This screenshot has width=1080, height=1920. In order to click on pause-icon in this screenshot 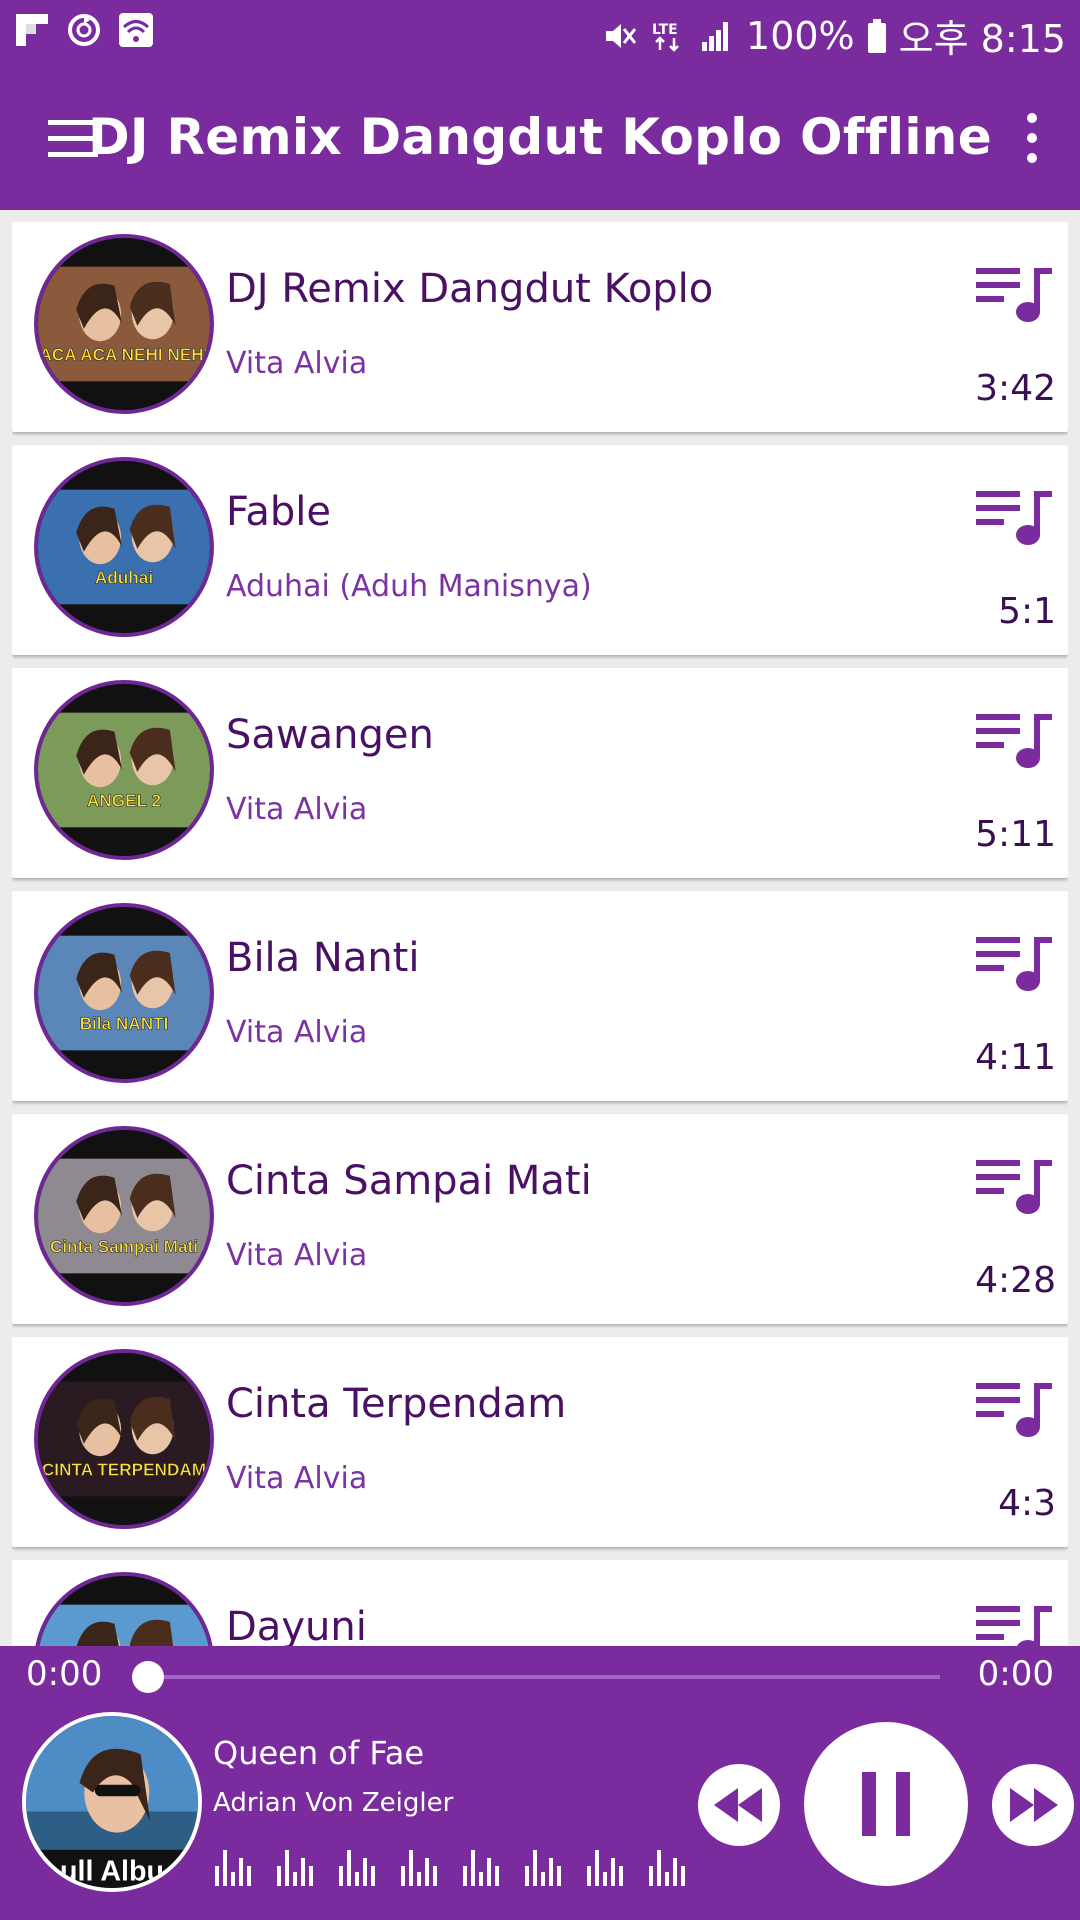, I will do `click(886, 1804)`.